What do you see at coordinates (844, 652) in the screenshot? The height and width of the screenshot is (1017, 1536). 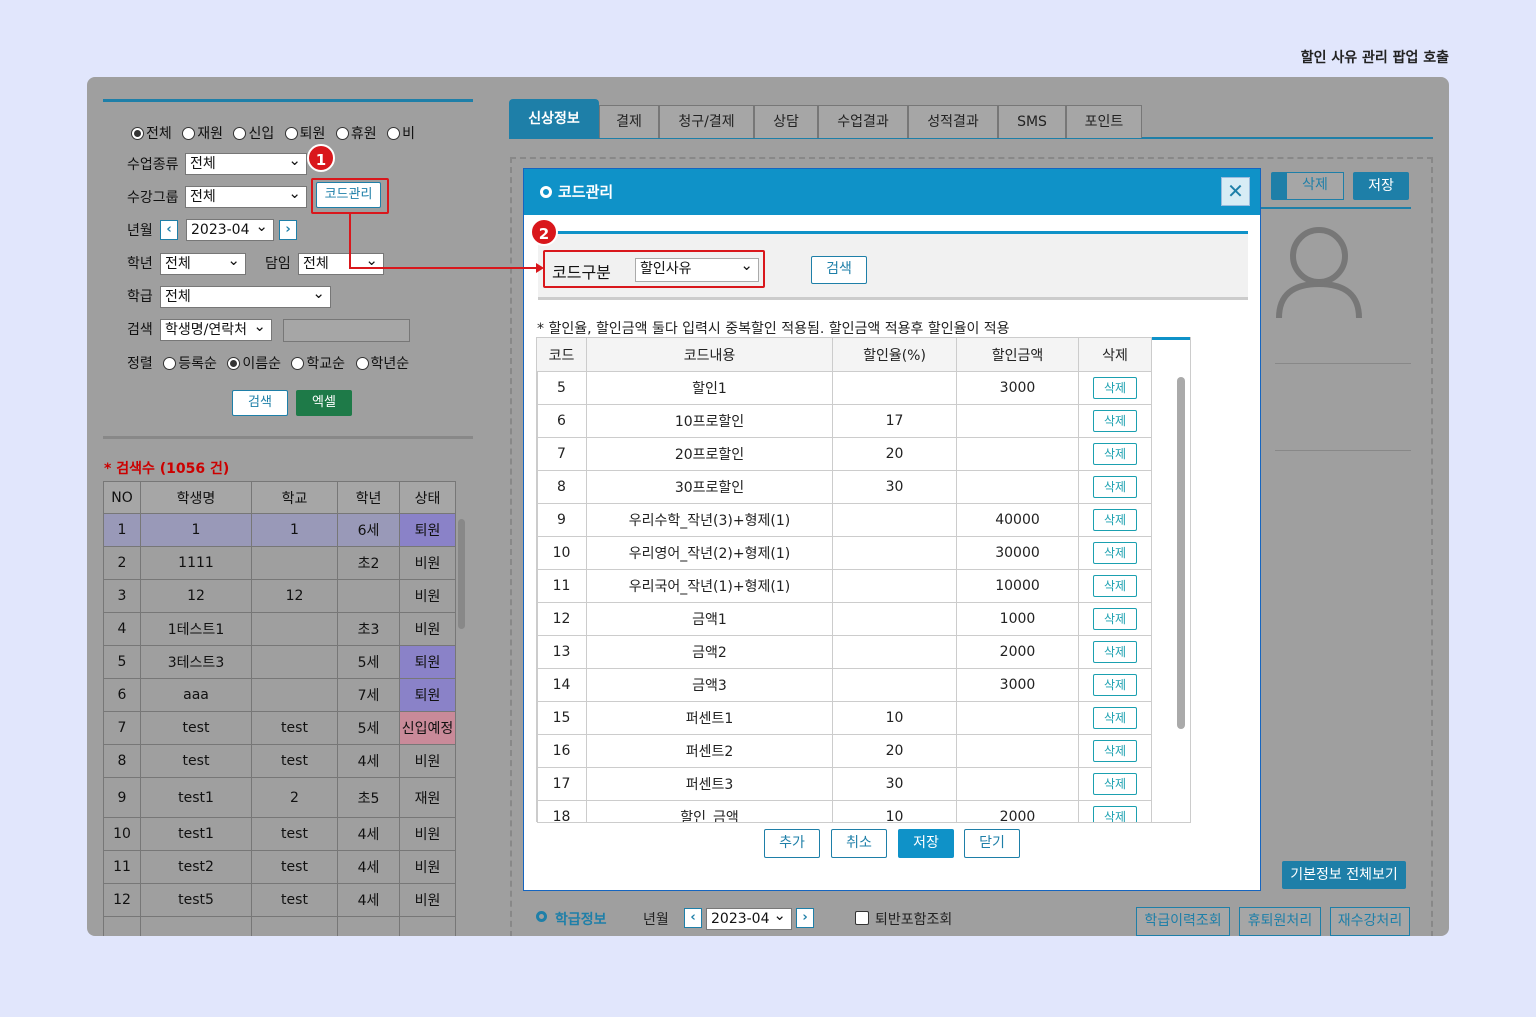 I see `table-row: 13 금액2 2000 삭제` at bounding box center [844, 652].